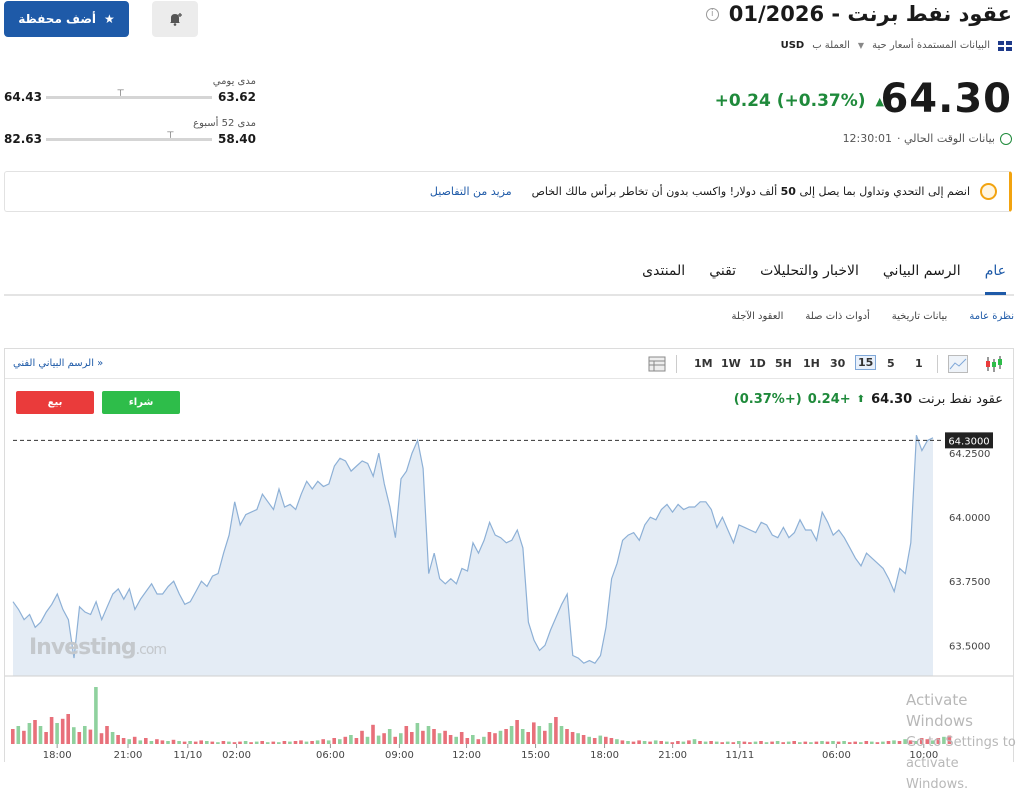  Describe the element at coordinates (995, 278) in the screenshot. I see `tab-general: عام` at that location.